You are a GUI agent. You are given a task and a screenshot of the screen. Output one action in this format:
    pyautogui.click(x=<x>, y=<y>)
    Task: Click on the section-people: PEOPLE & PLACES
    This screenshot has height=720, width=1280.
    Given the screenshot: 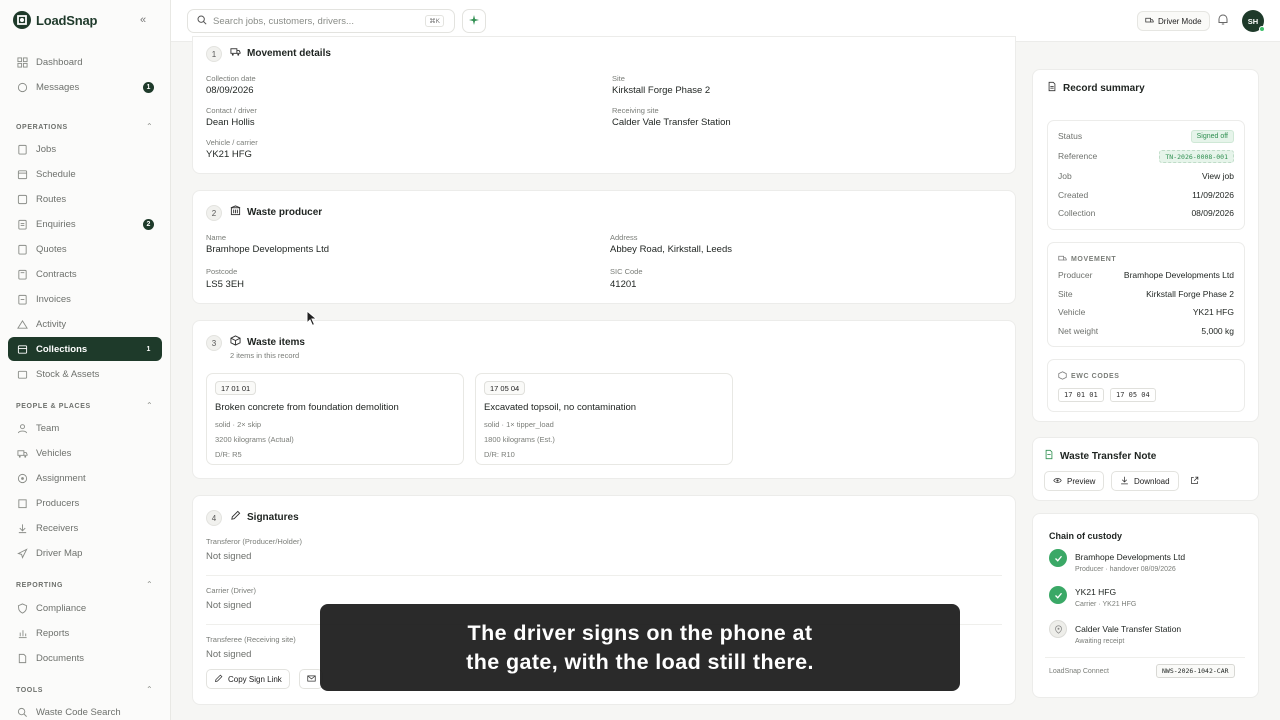 What is the action you would take?
    pyautogui.click(x=53, y=406)
    